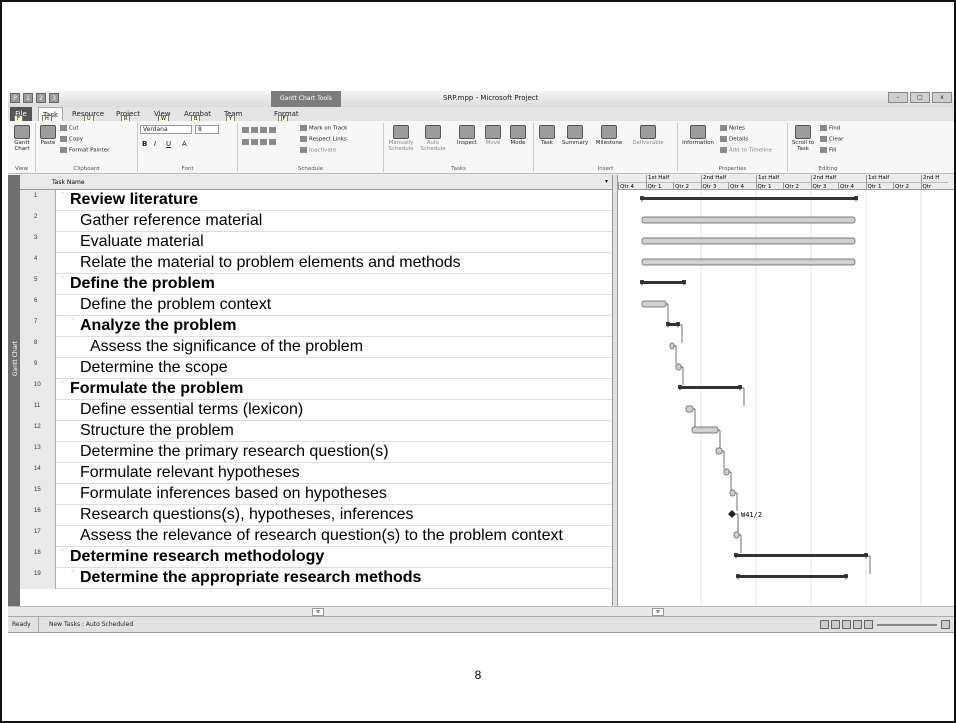  Describe the element at coordinates (54, 98) in the screenshot. I see `redo-icon: 3` at that location.